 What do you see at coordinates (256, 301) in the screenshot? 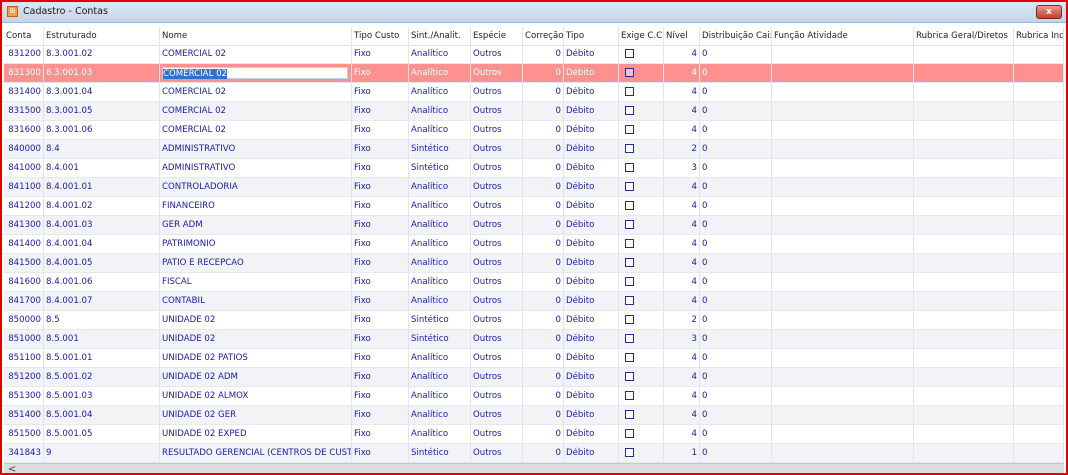
I see `cell-nome: CONTABIL` at bounding box center [256, 301].